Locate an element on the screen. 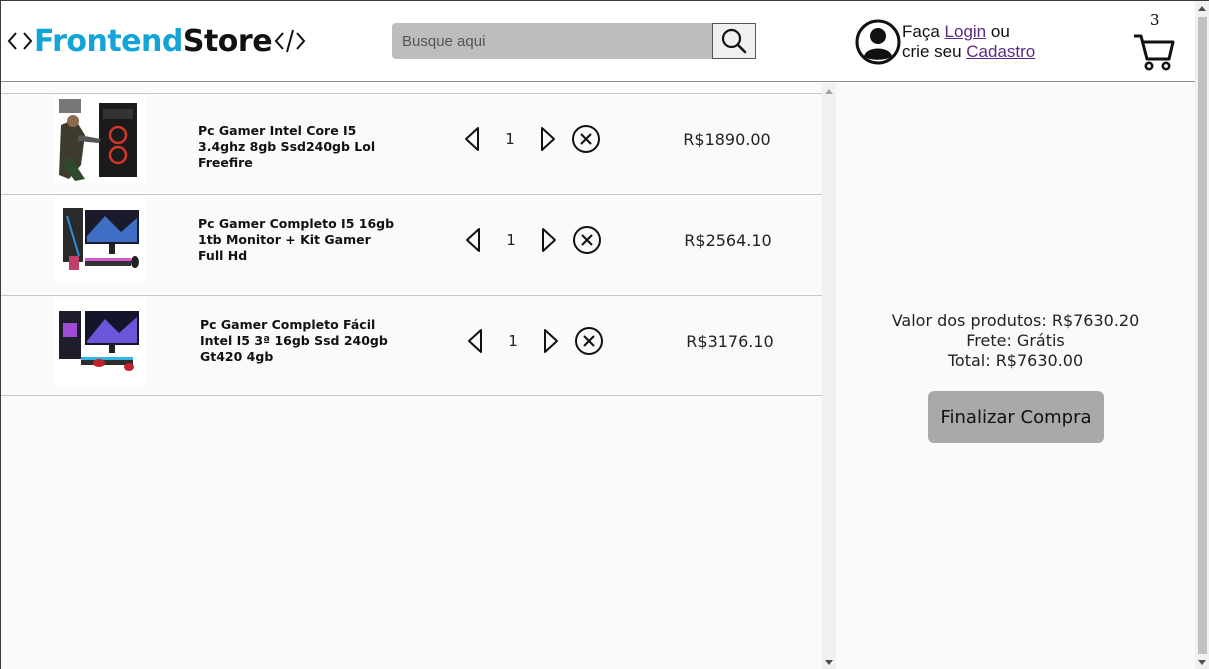 This screenshot has height=669, width=1209. checkout-button: Finalizar Compra is located at coordinates (1016, 417).